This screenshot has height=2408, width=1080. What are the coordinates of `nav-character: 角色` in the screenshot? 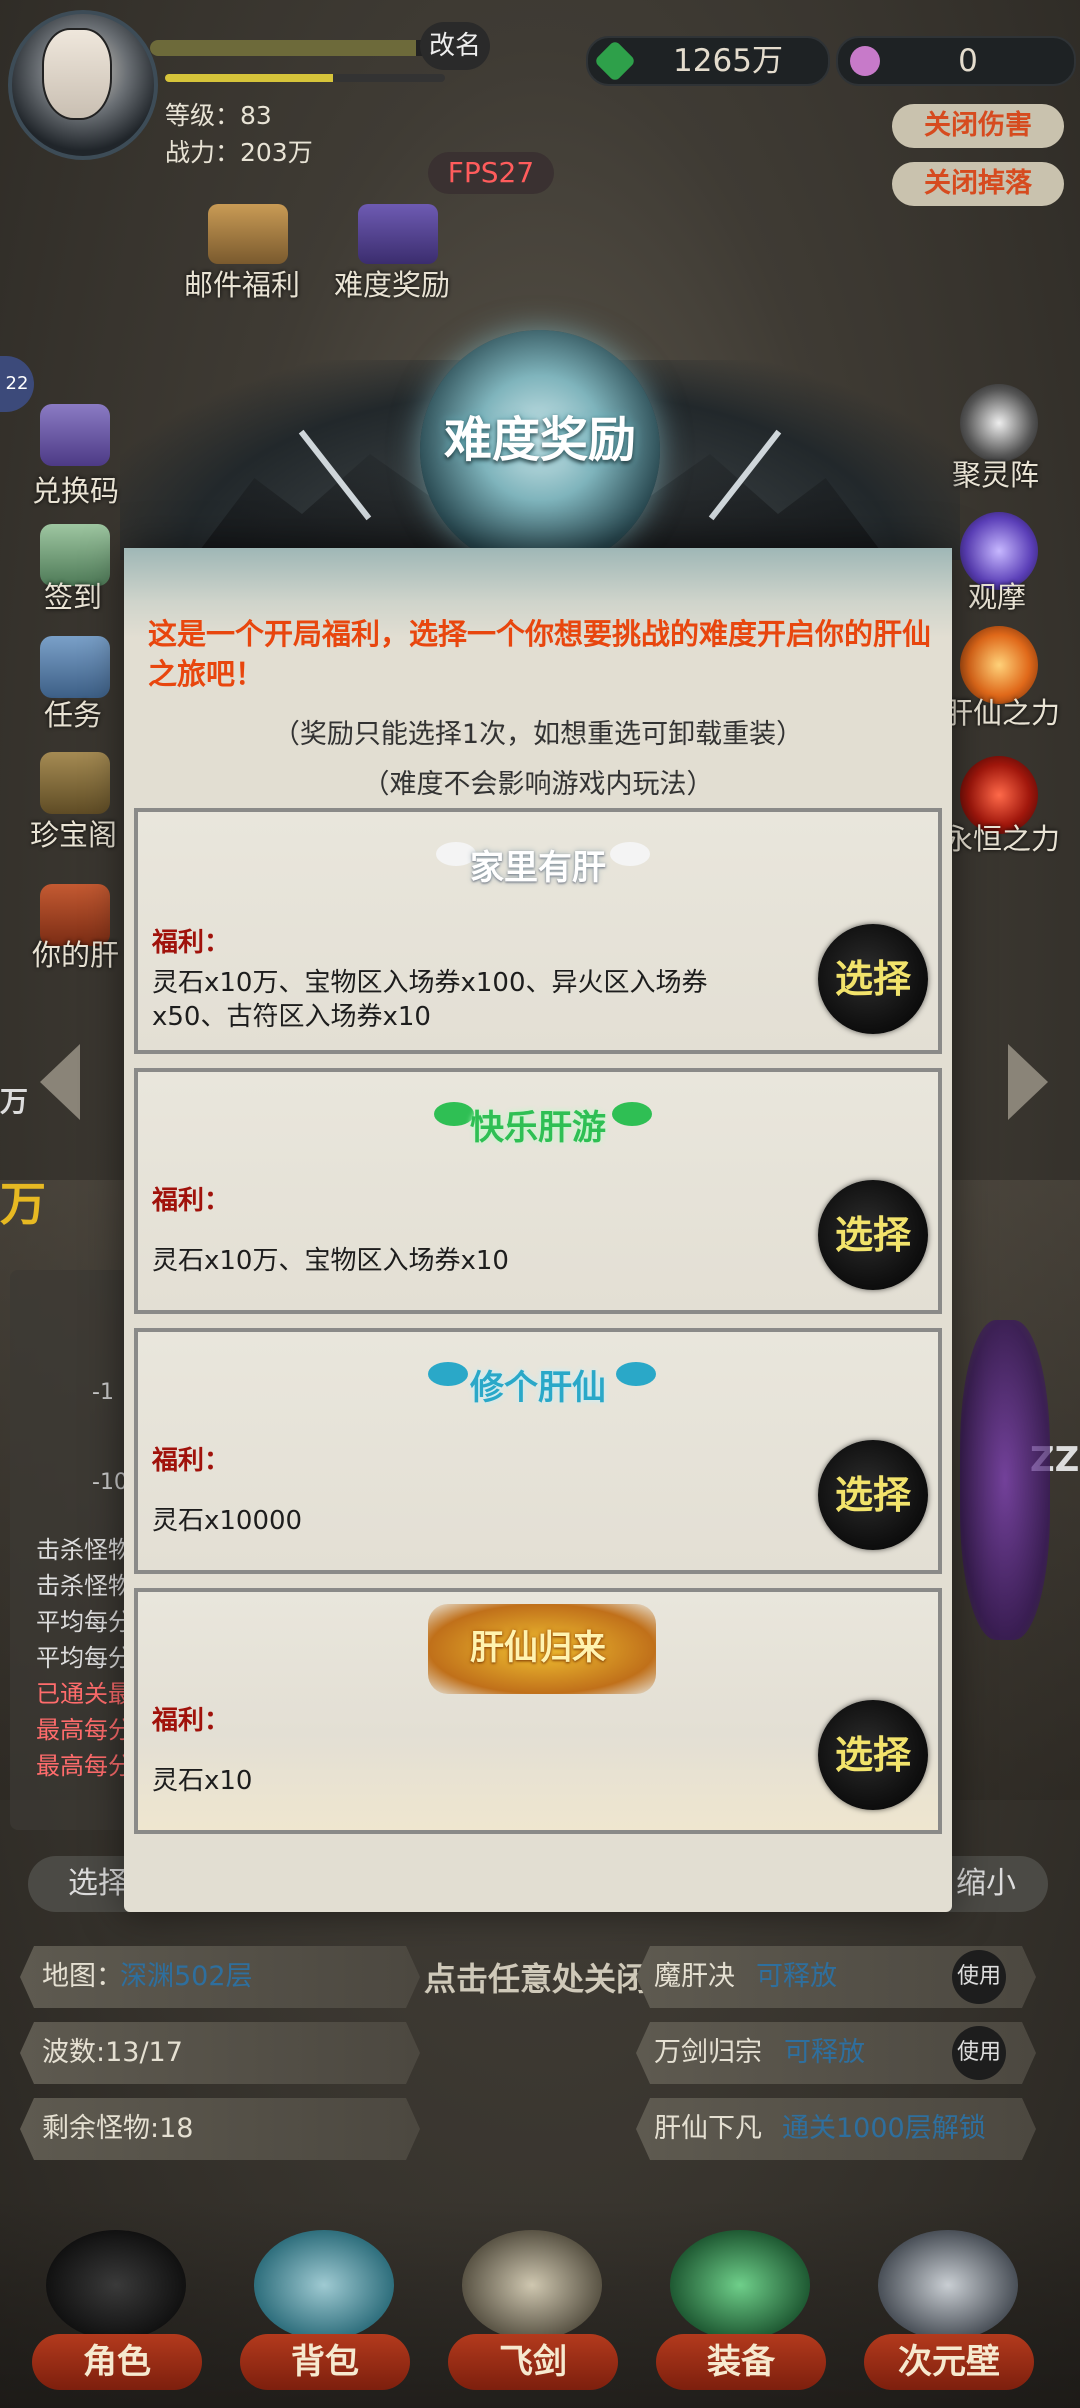 It's located at (117, 2362).